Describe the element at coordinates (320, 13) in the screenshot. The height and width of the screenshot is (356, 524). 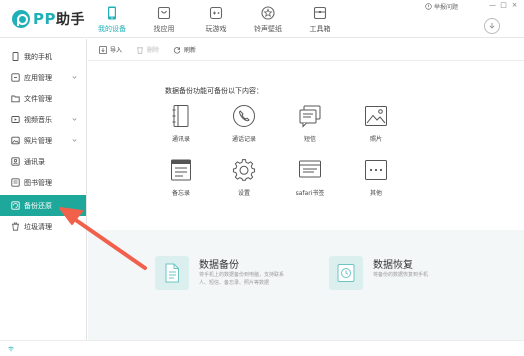
I see `toolbox-icon` at that location.